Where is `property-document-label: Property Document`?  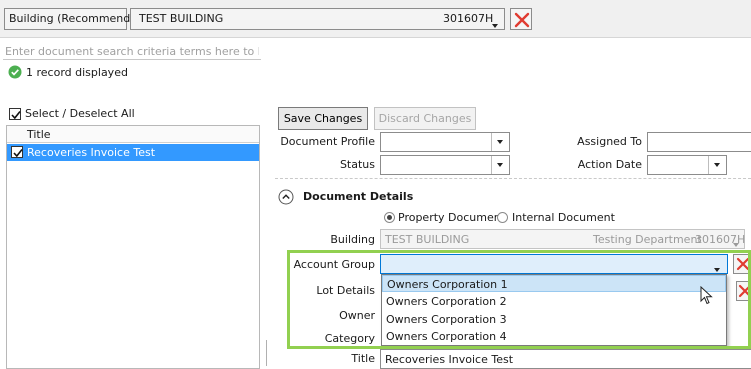 property-document-label: Property Document is located at coordinates (452, 217).